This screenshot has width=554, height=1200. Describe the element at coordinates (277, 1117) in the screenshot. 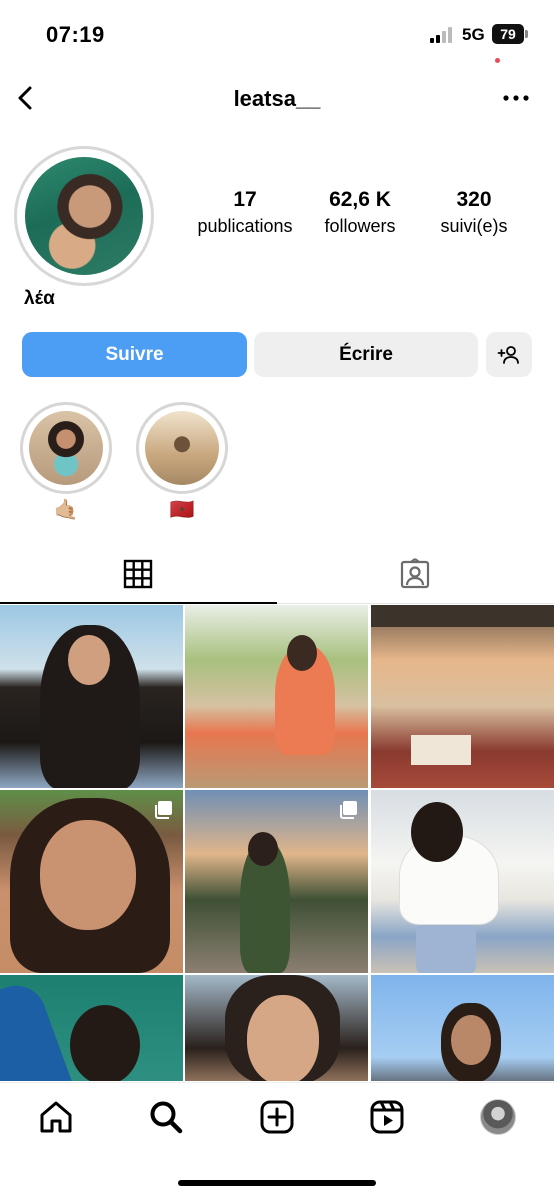

I see `create-icon` at that location.